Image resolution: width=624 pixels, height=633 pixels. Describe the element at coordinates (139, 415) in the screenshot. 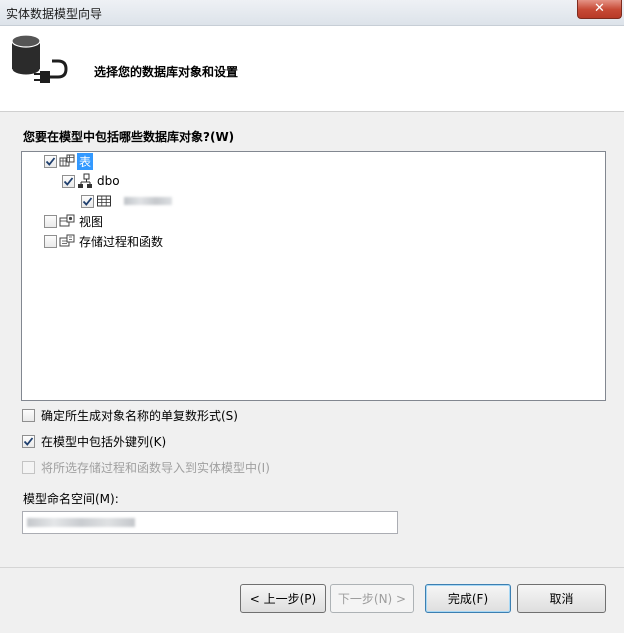

I see `pluralize-label: 确定所生成对象名称的单复数形式(S)` at that location.